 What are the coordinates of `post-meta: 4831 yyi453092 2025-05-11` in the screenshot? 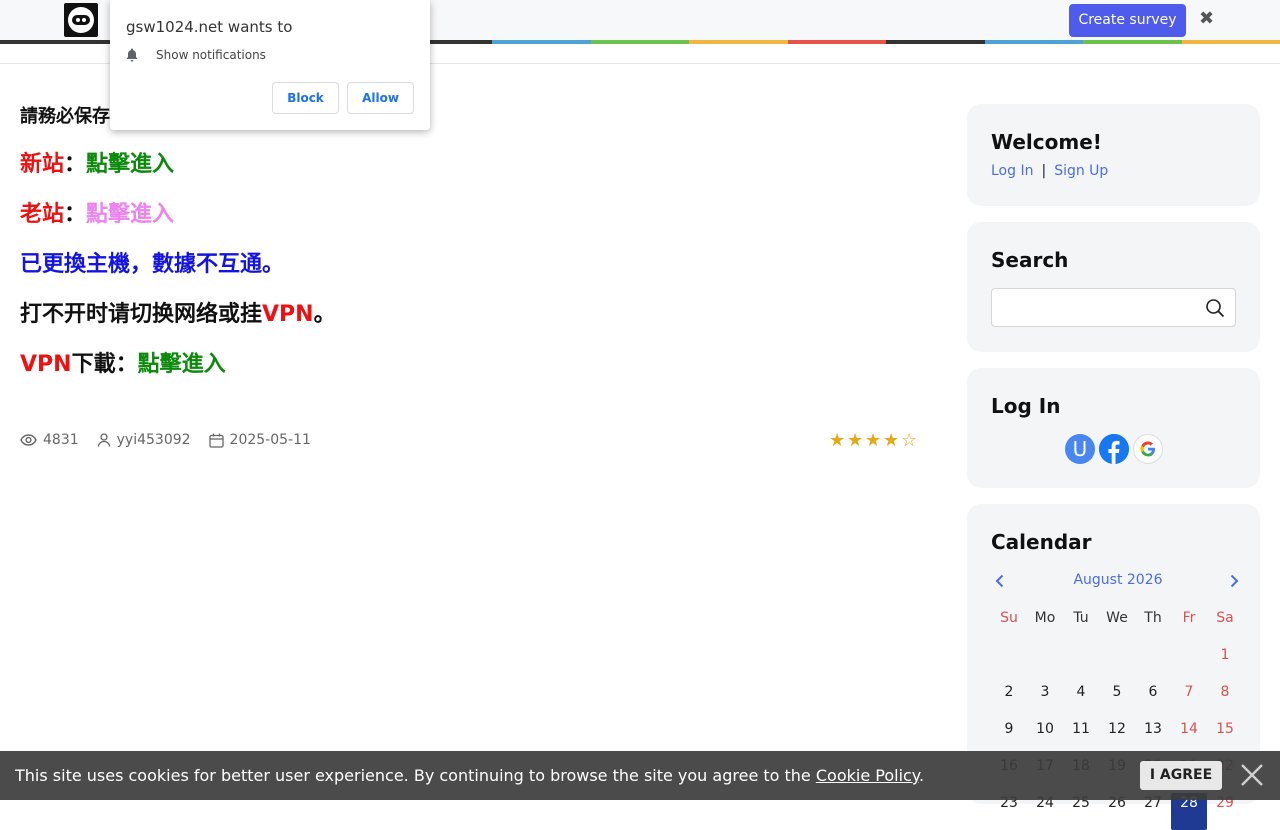 It's located at (174, 440).